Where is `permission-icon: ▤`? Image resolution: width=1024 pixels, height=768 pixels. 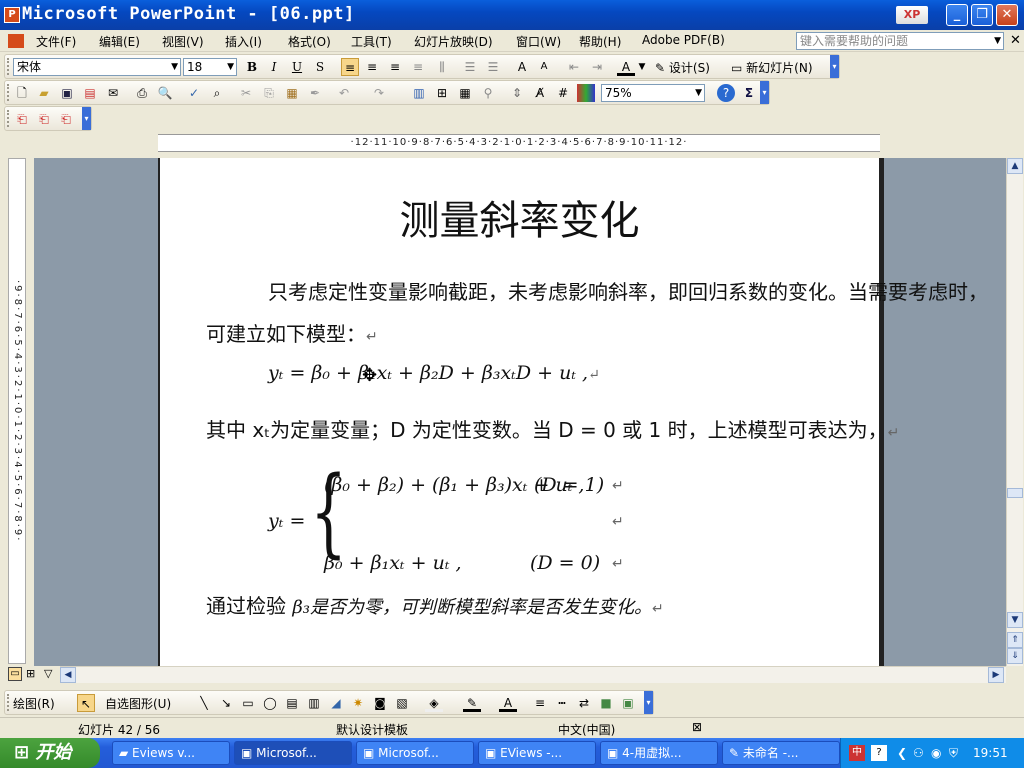 permission-icon: ▤ is located at coordinates (90, 93).